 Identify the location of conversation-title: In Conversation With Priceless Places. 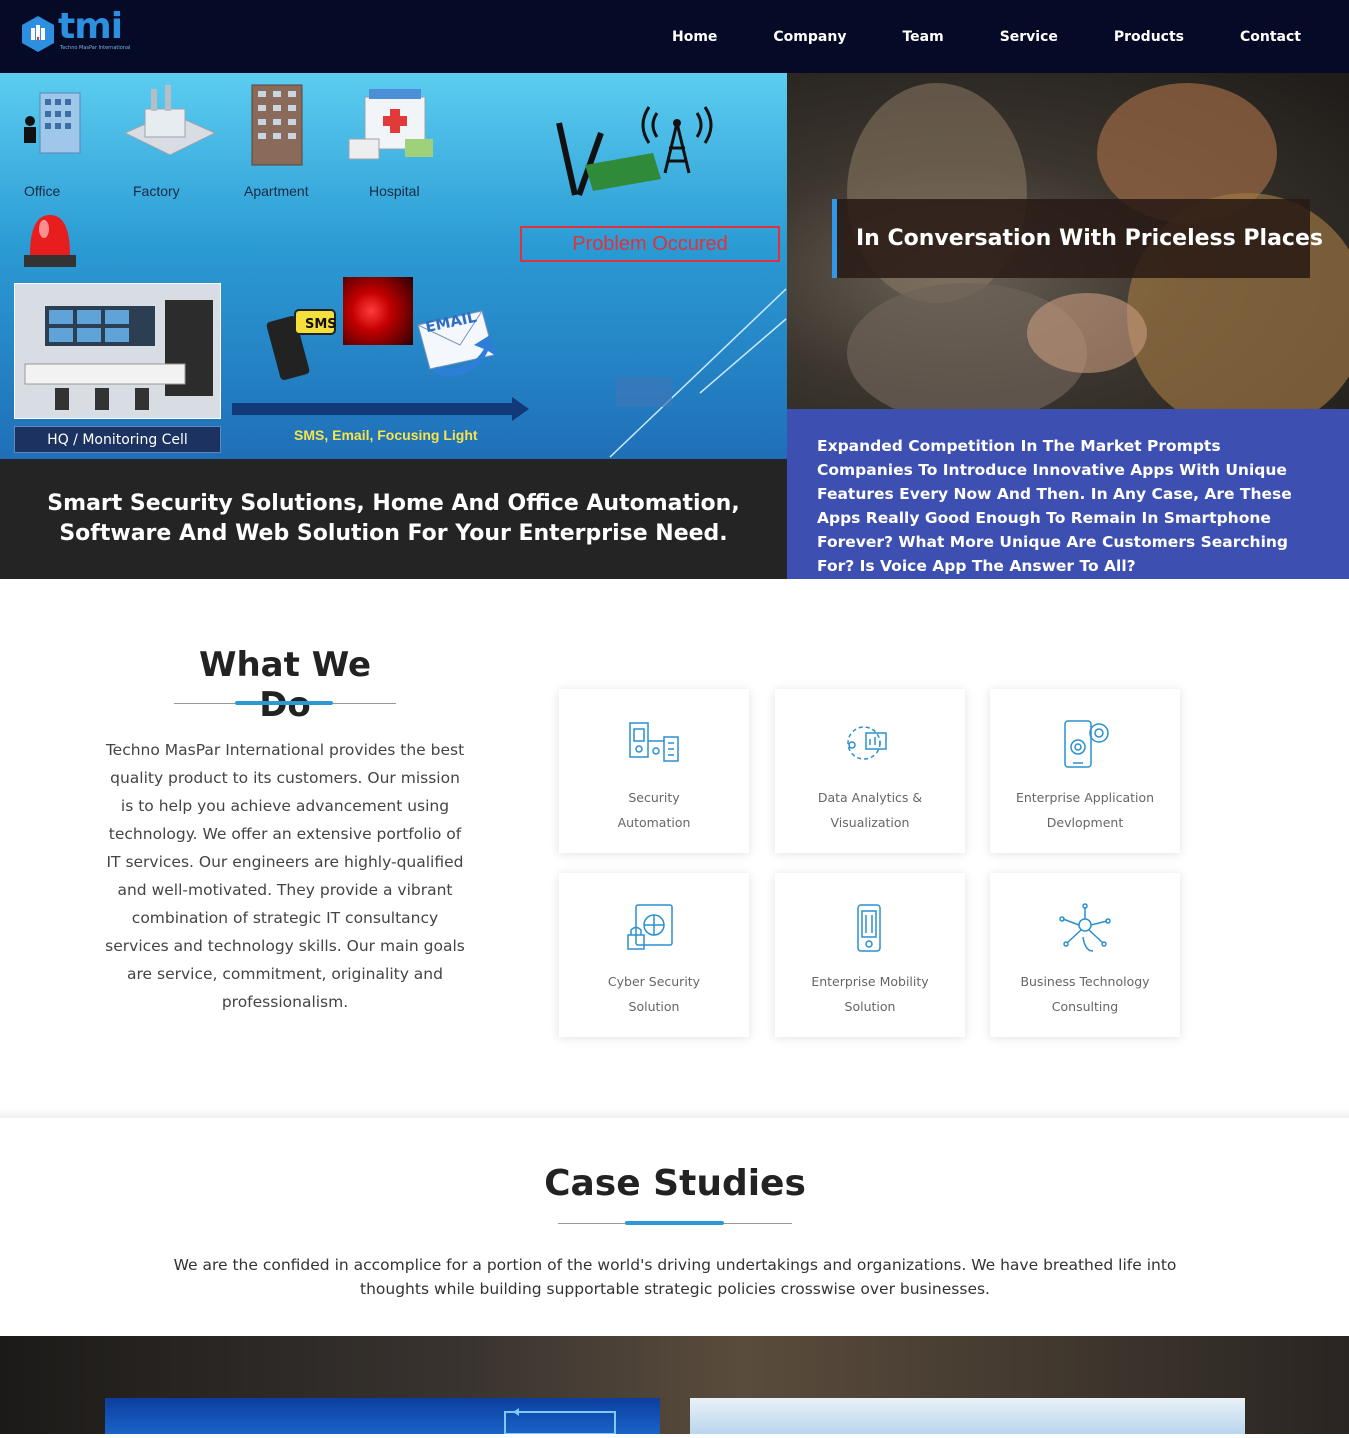
(1089, 238).